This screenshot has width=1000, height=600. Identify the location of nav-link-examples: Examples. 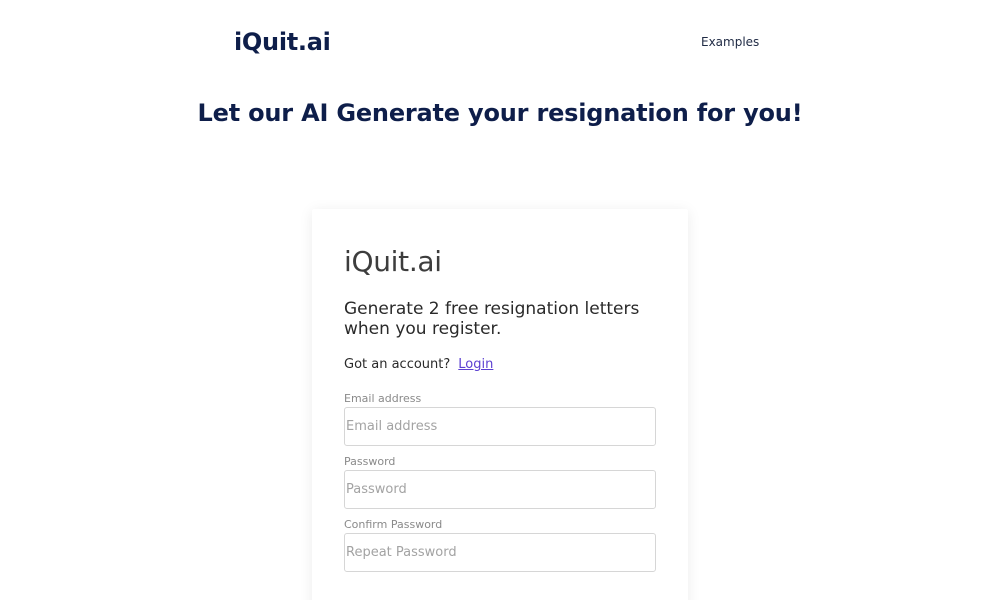
(730, 42).